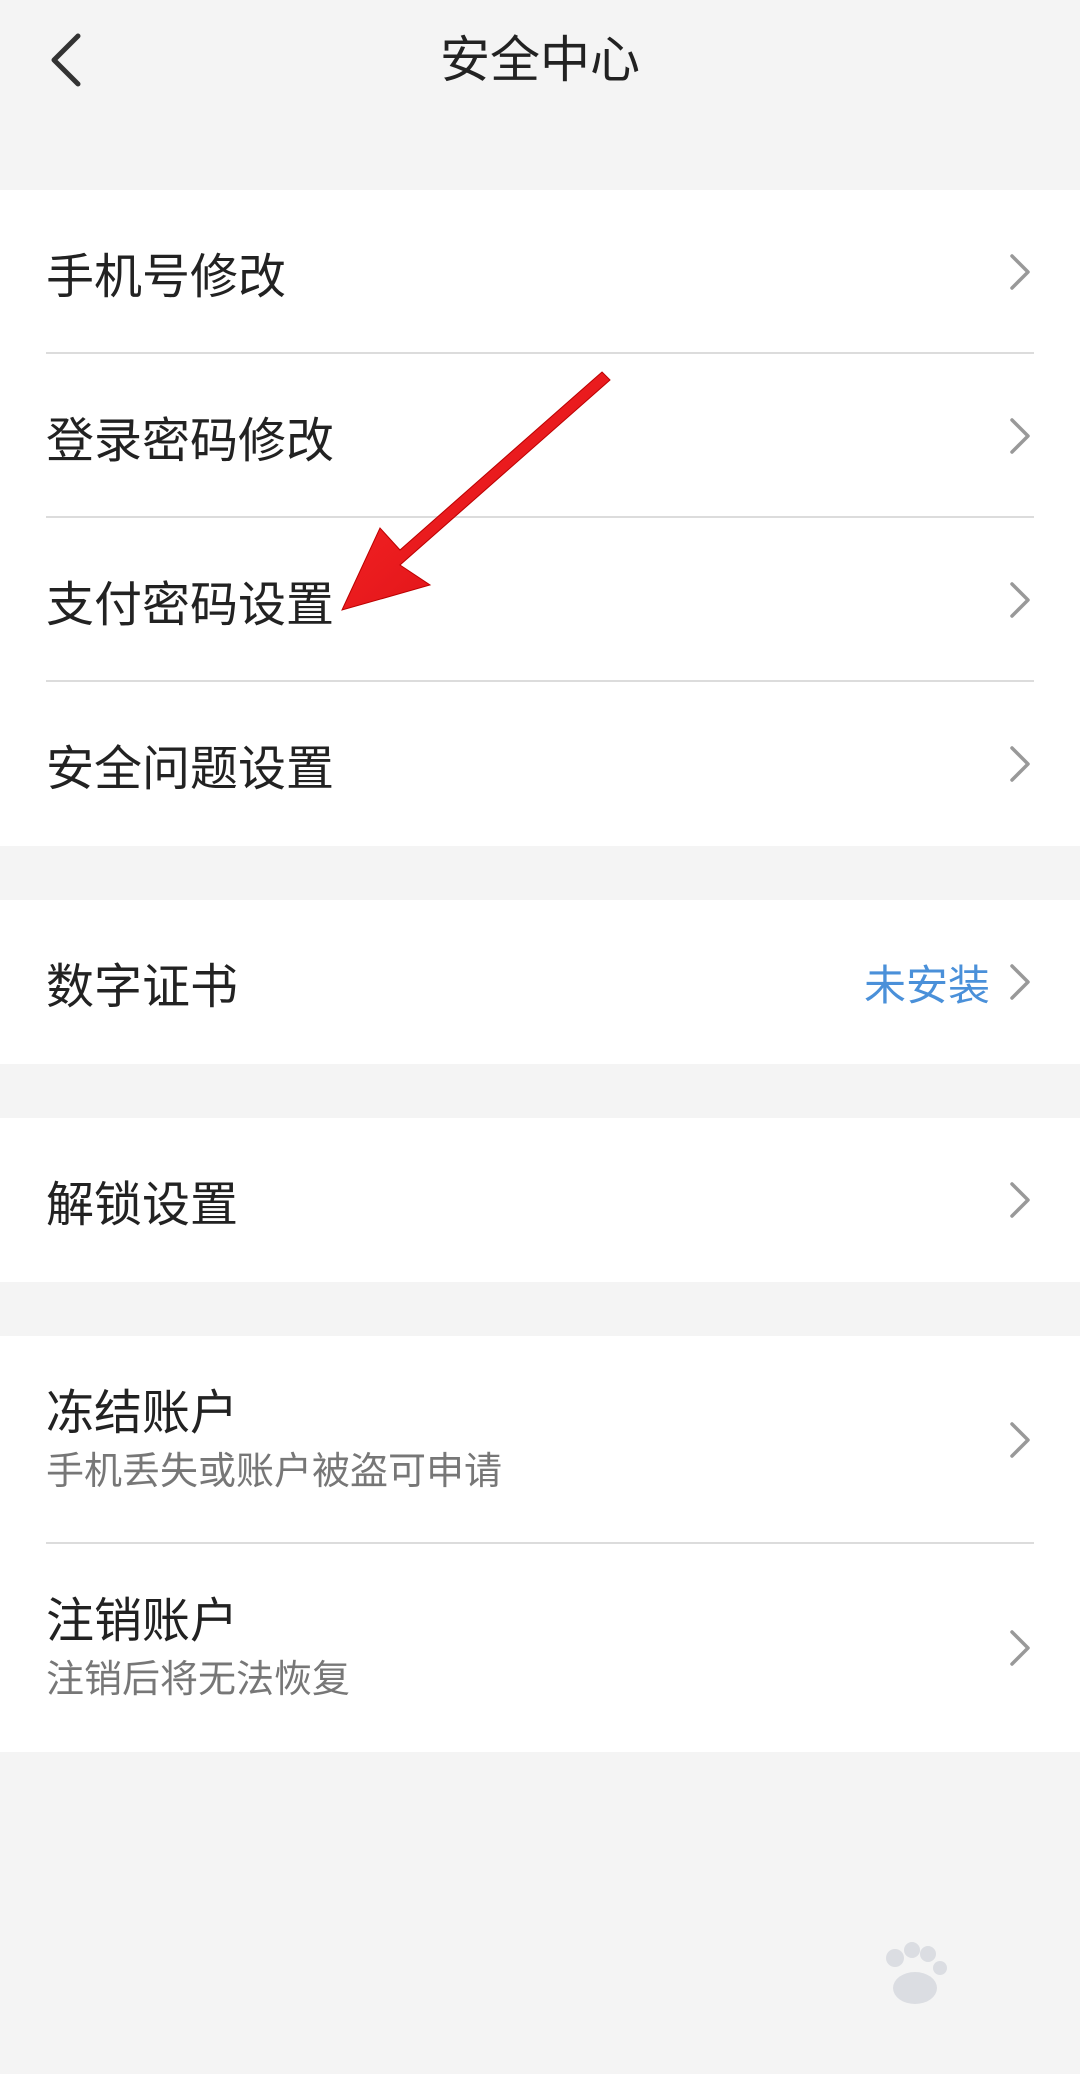 This screenshot has height=2074, width=1080. I want to click on unlock-settings-row: 解锁设置, so click(540, 1200).